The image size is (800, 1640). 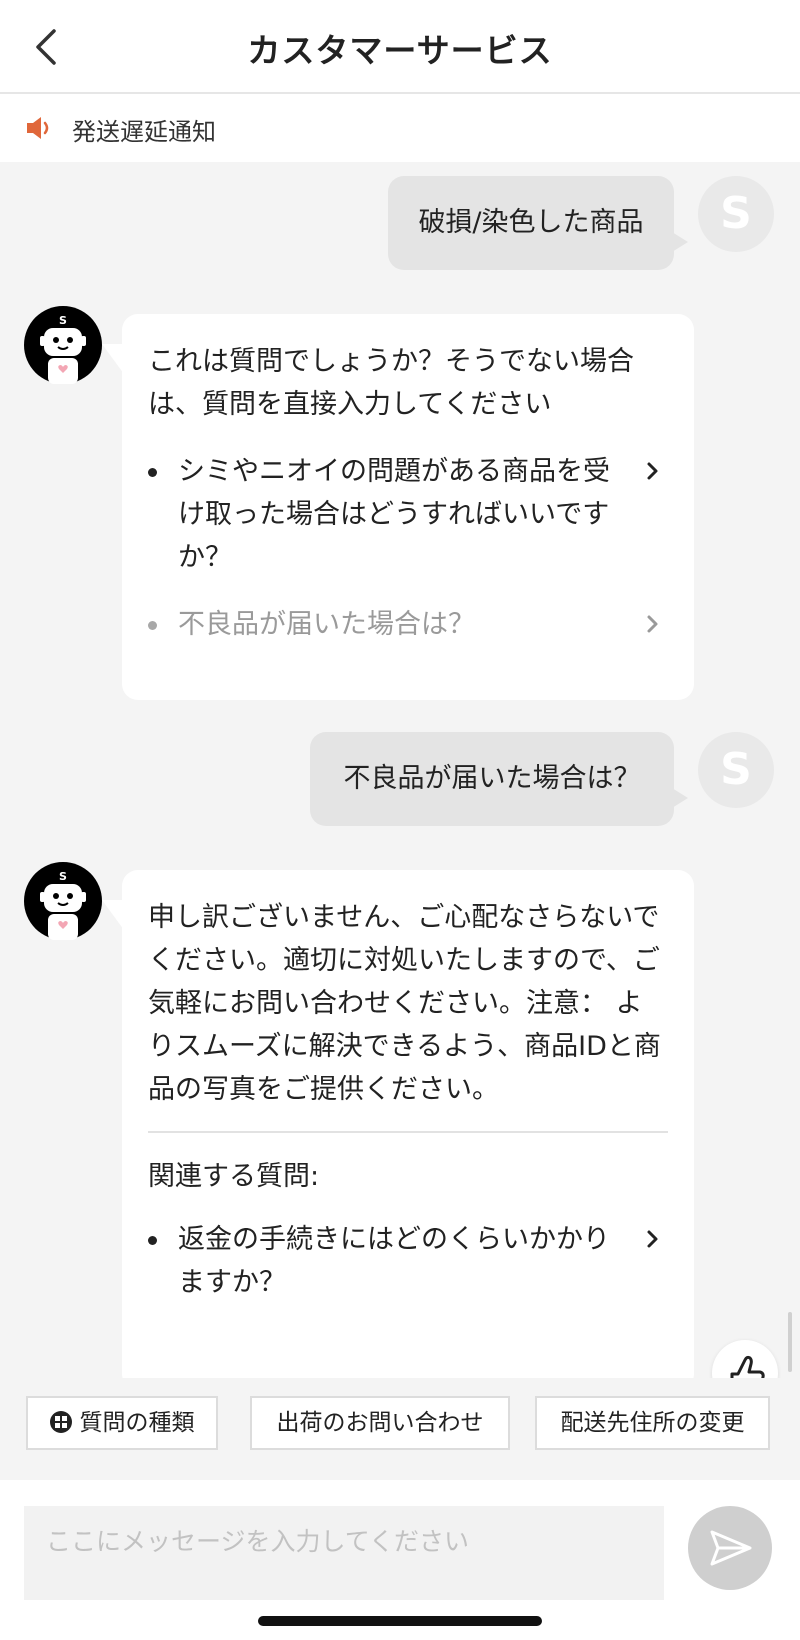 I want to click on suggested-question-text: 不良品が届いた場合は？, so click(x=326, y=624).